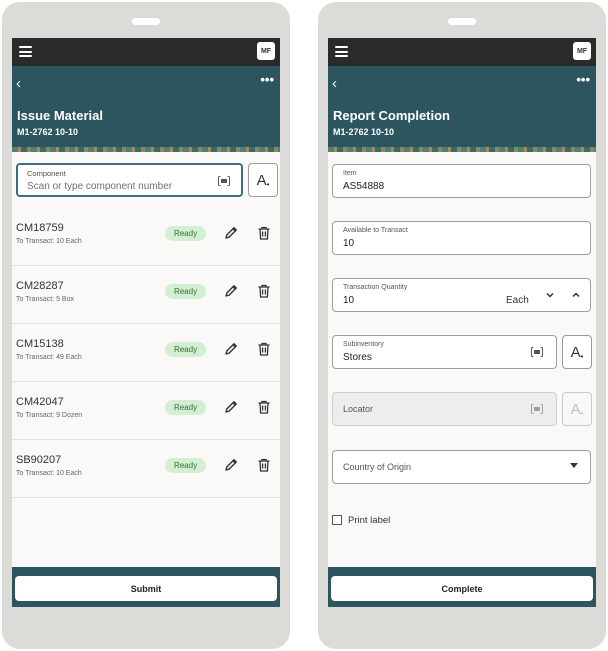  I want to click on item-detail: To Transact: 5 Box, so click(45, 299).